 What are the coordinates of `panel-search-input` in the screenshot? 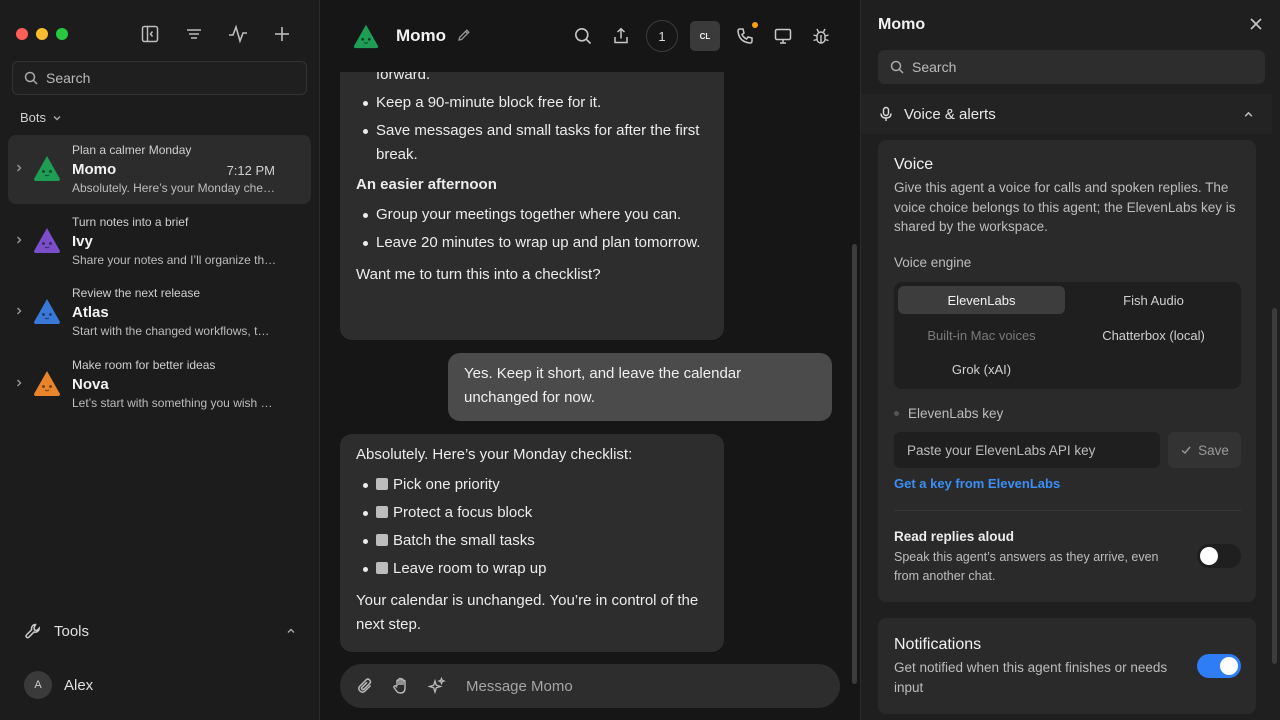 It's located at (1082, 67).